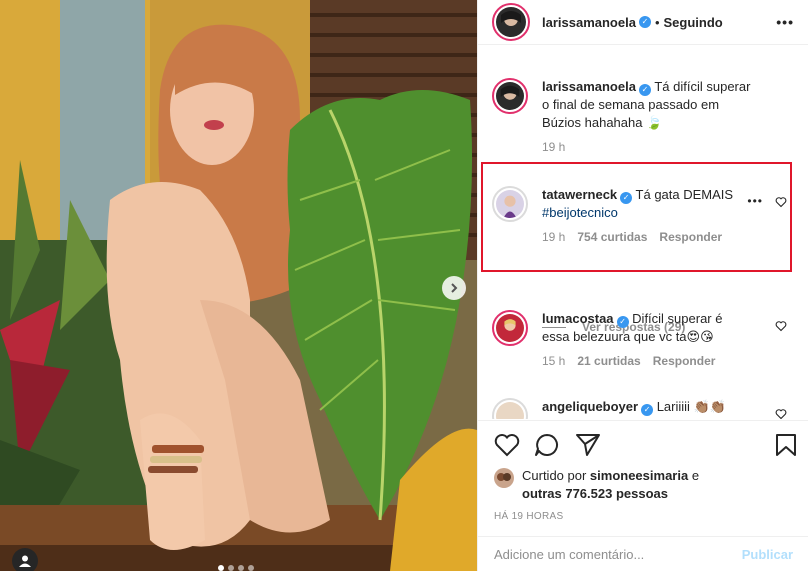  I want to click on share-button, so click(588, 446).